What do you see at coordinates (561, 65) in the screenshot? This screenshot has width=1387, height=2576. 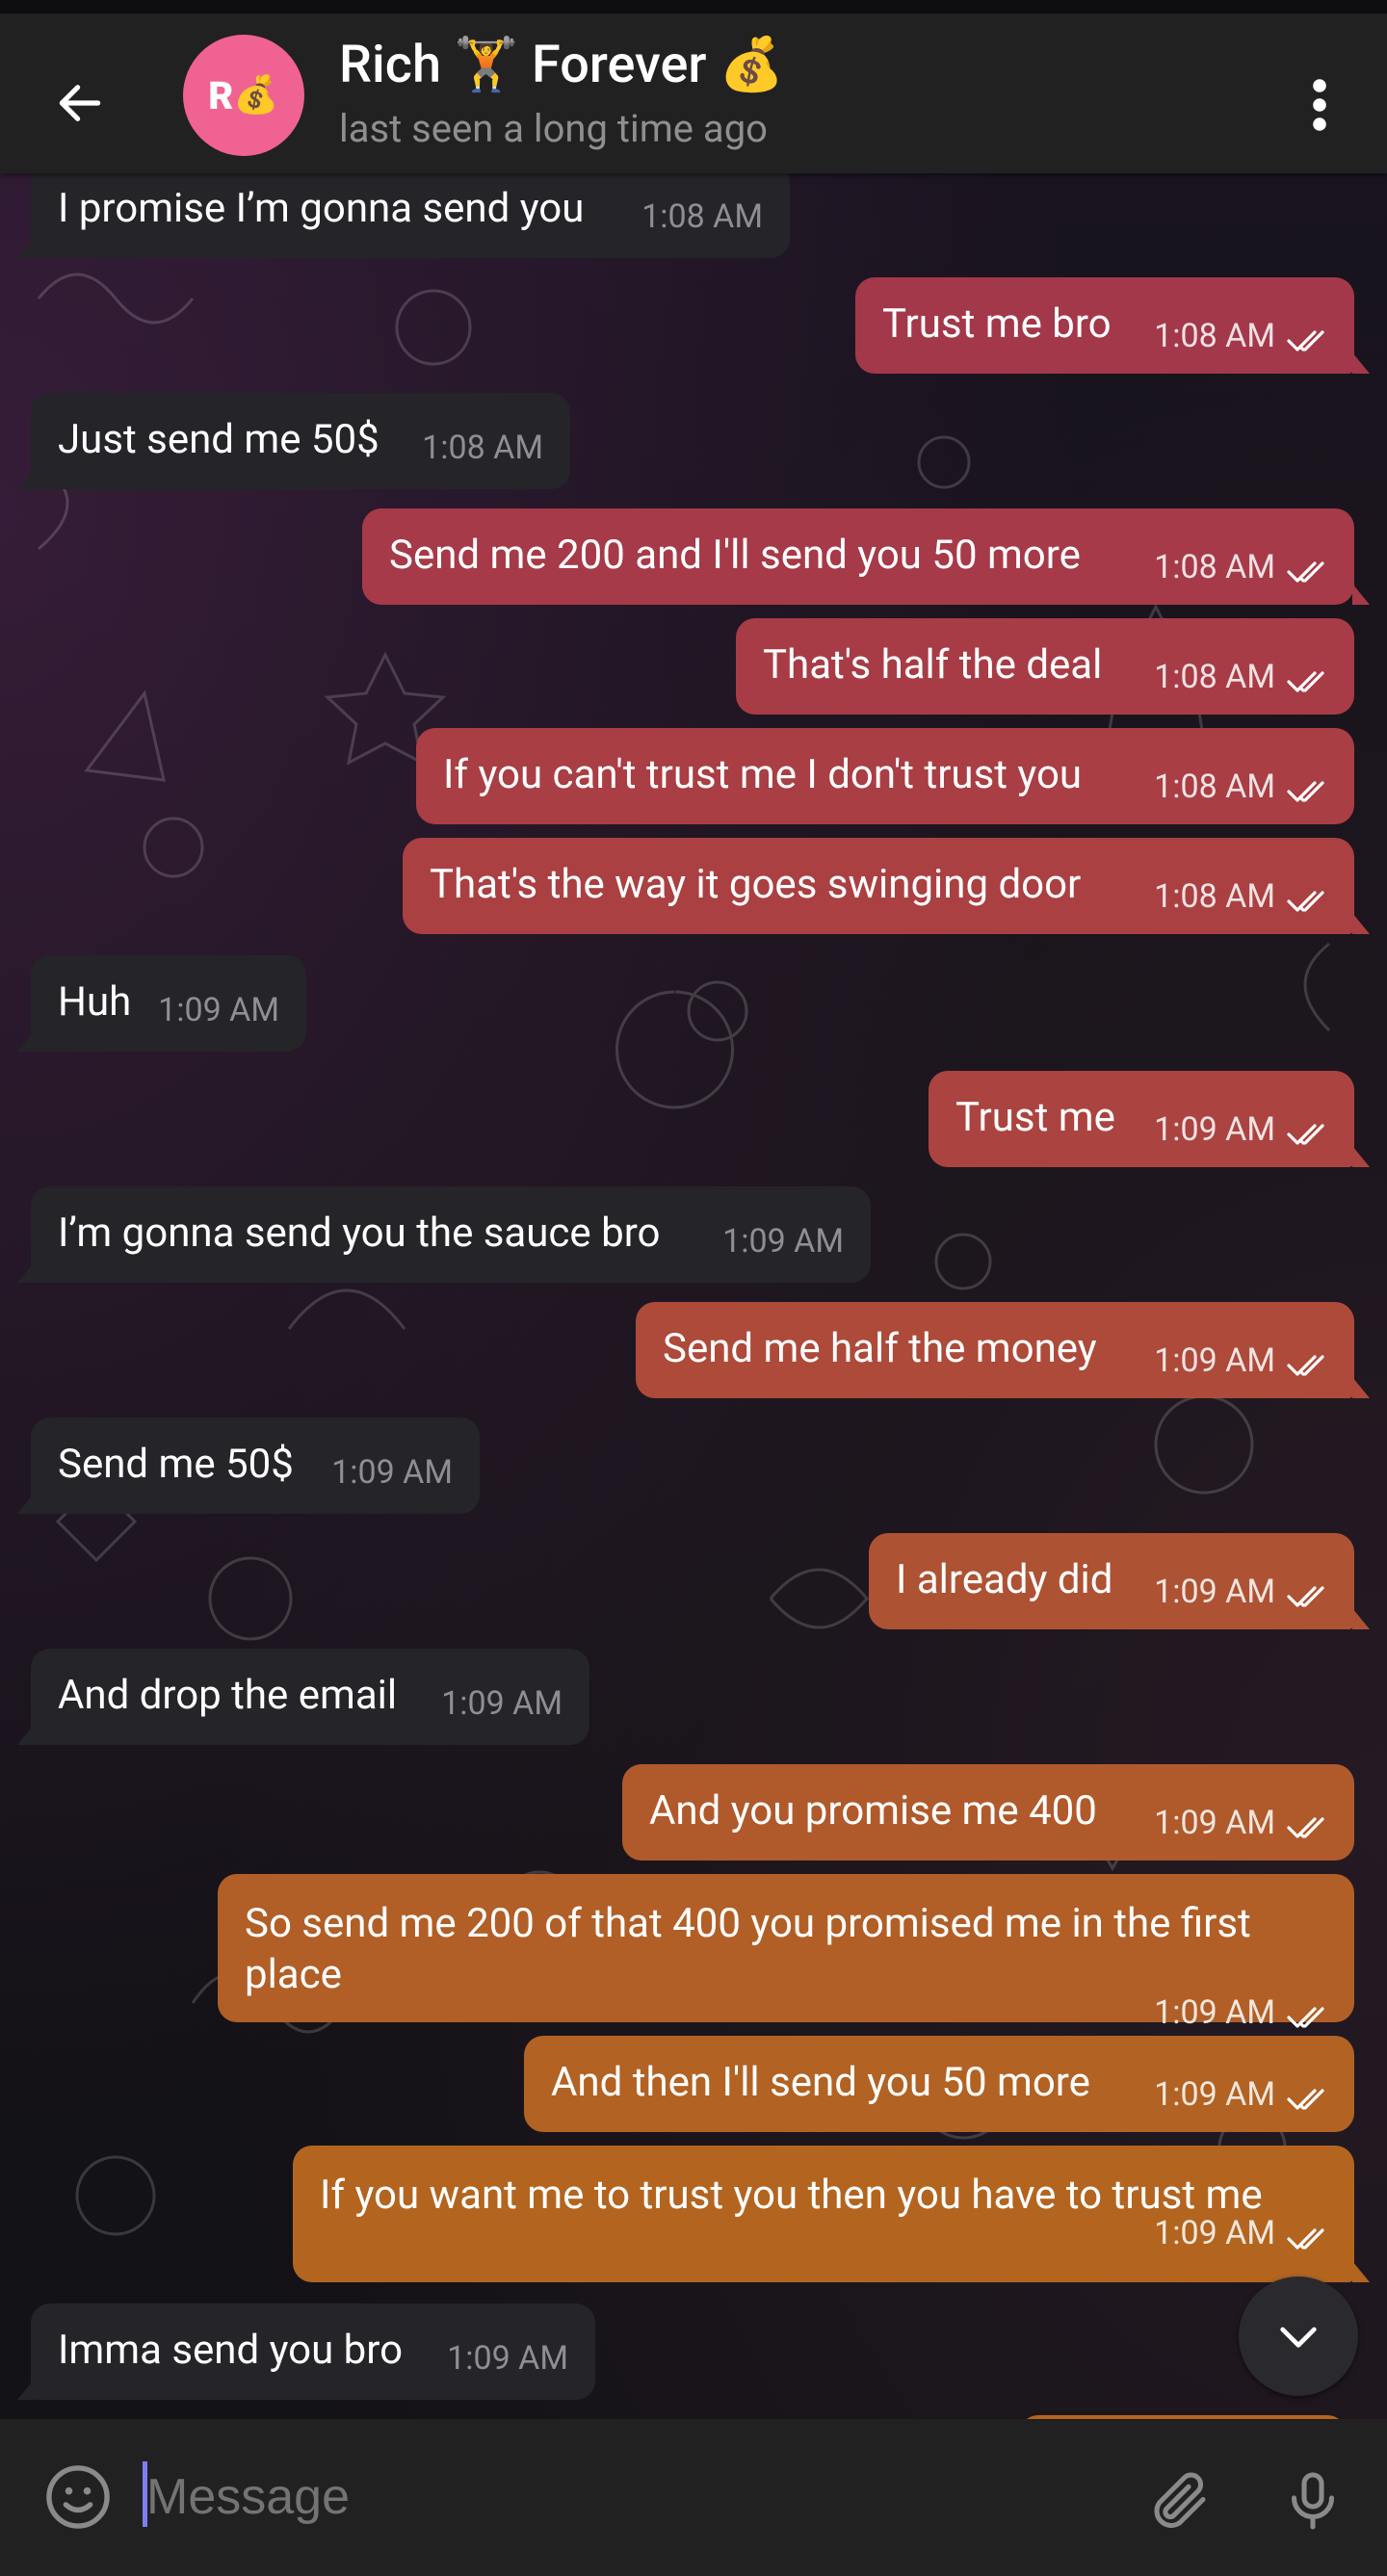 I see `chat-title: Rich 🏋️ Forever 💰` at bounding box center [561, 65].